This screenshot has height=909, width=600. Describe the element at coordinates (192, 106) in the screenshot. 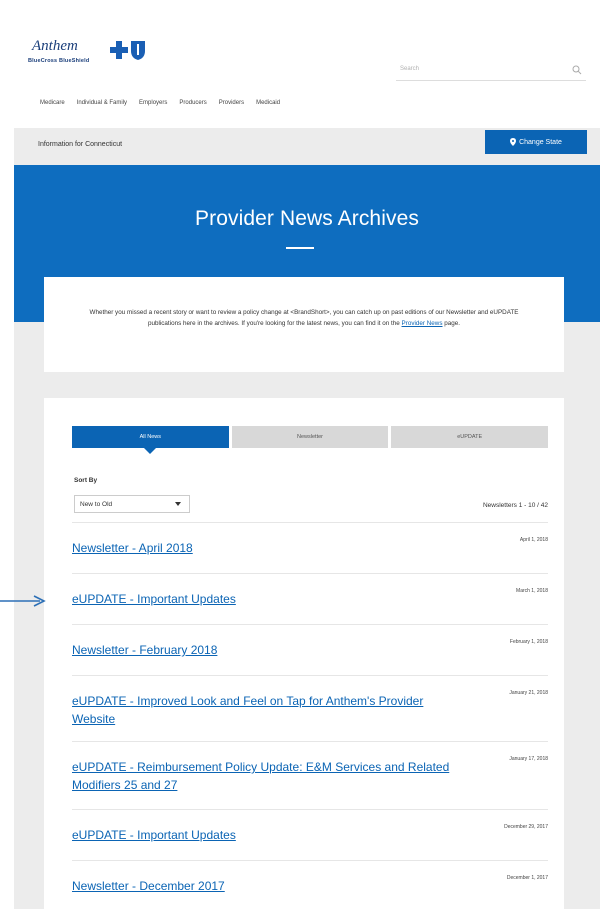

I see `nav-item-producers: Producers` at that location.